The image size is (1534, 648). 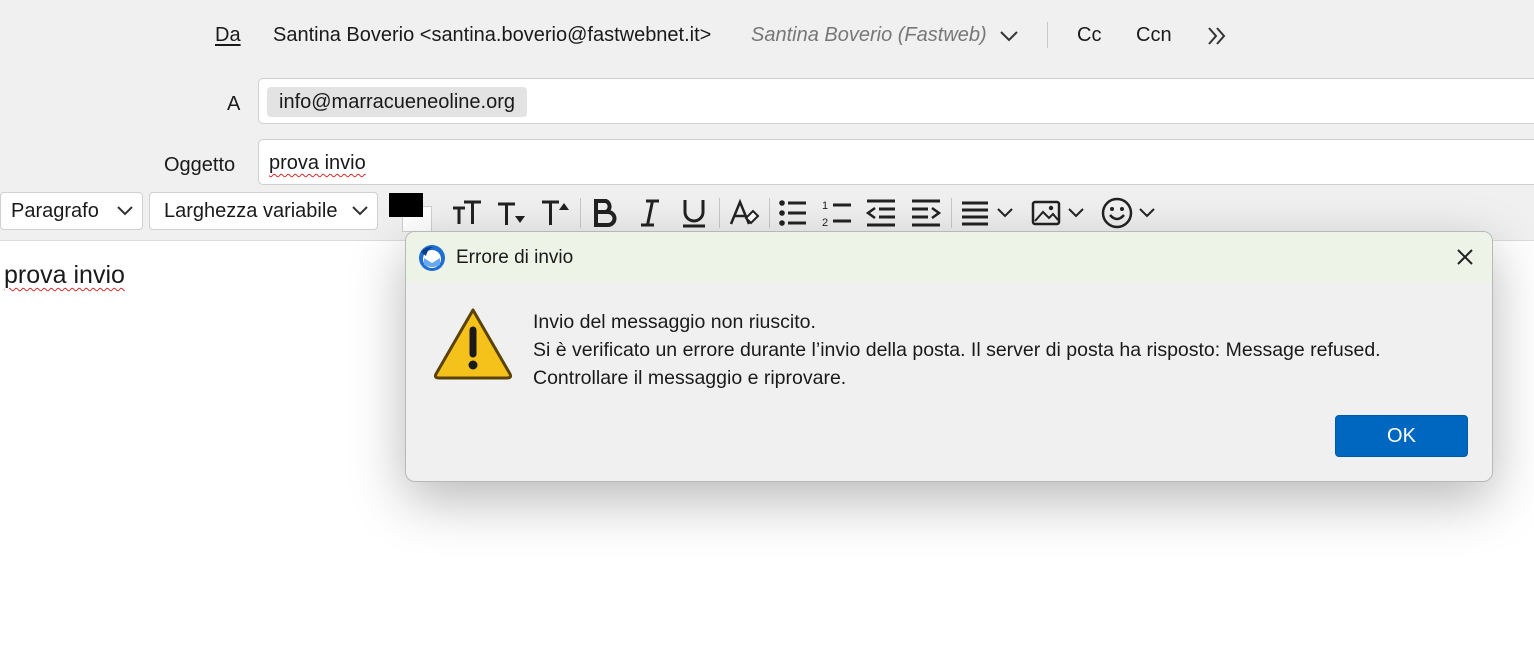 I want to click on underline-icon, so click(x=694, y=213).